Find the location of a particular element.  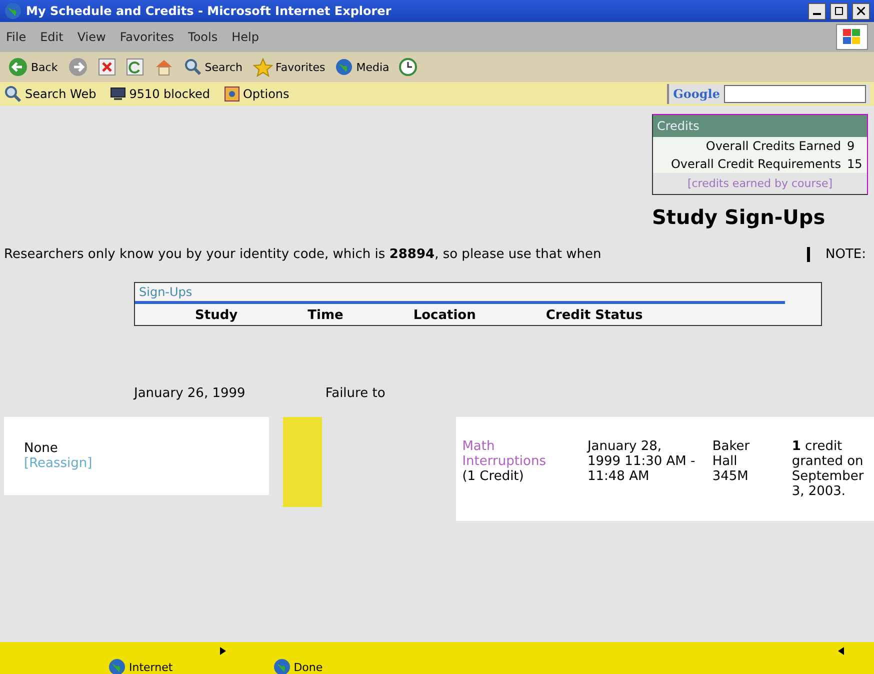

refresh-icon is located at coordinates (135, 67).